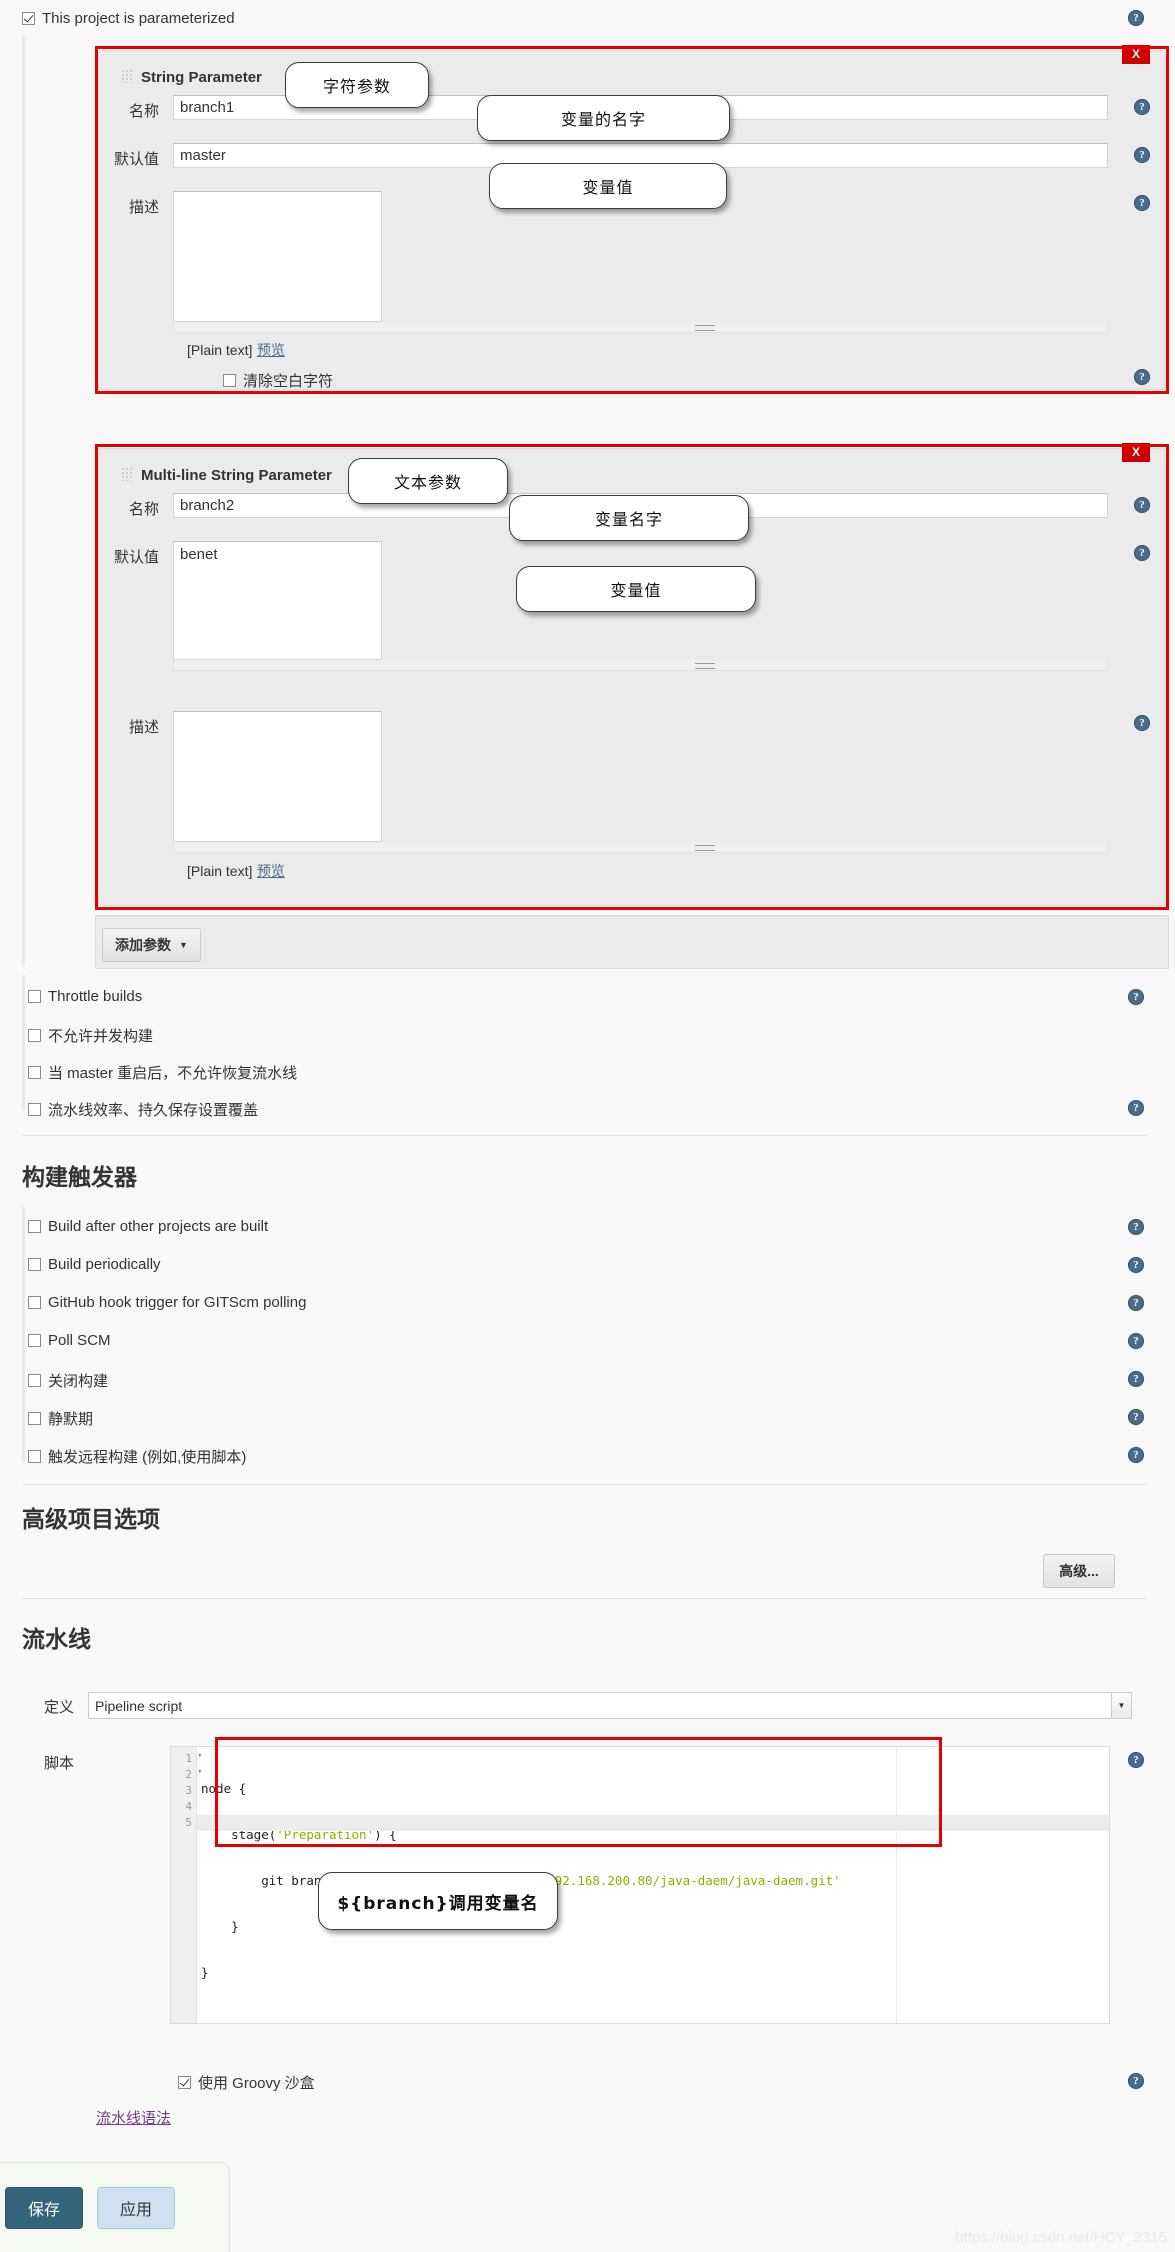 This screenshot has height=2252, width=1175. I want to click on parameterized-checkbox-row: This project is parameterized, so click(128, 18).